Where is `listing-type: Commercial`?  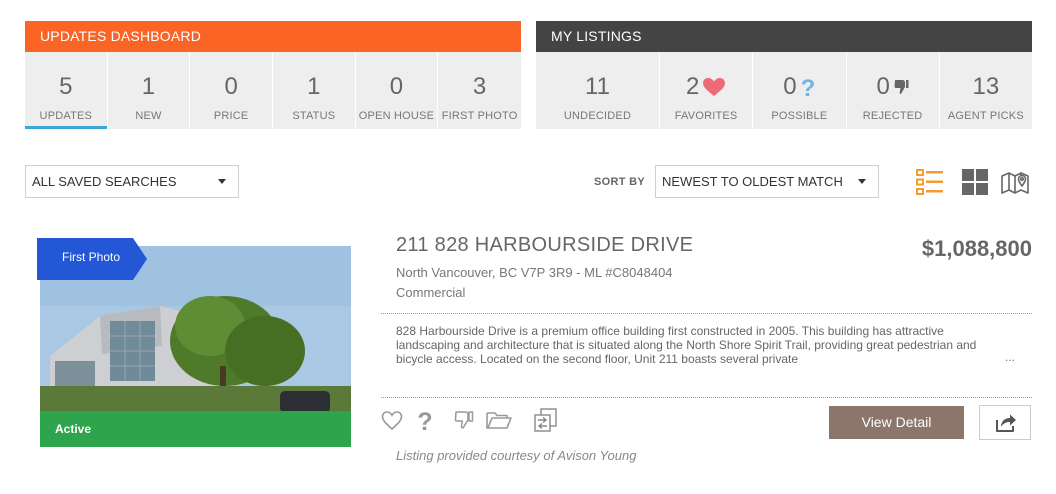
listing-type: Commercial is located at coordinates (431, 292).